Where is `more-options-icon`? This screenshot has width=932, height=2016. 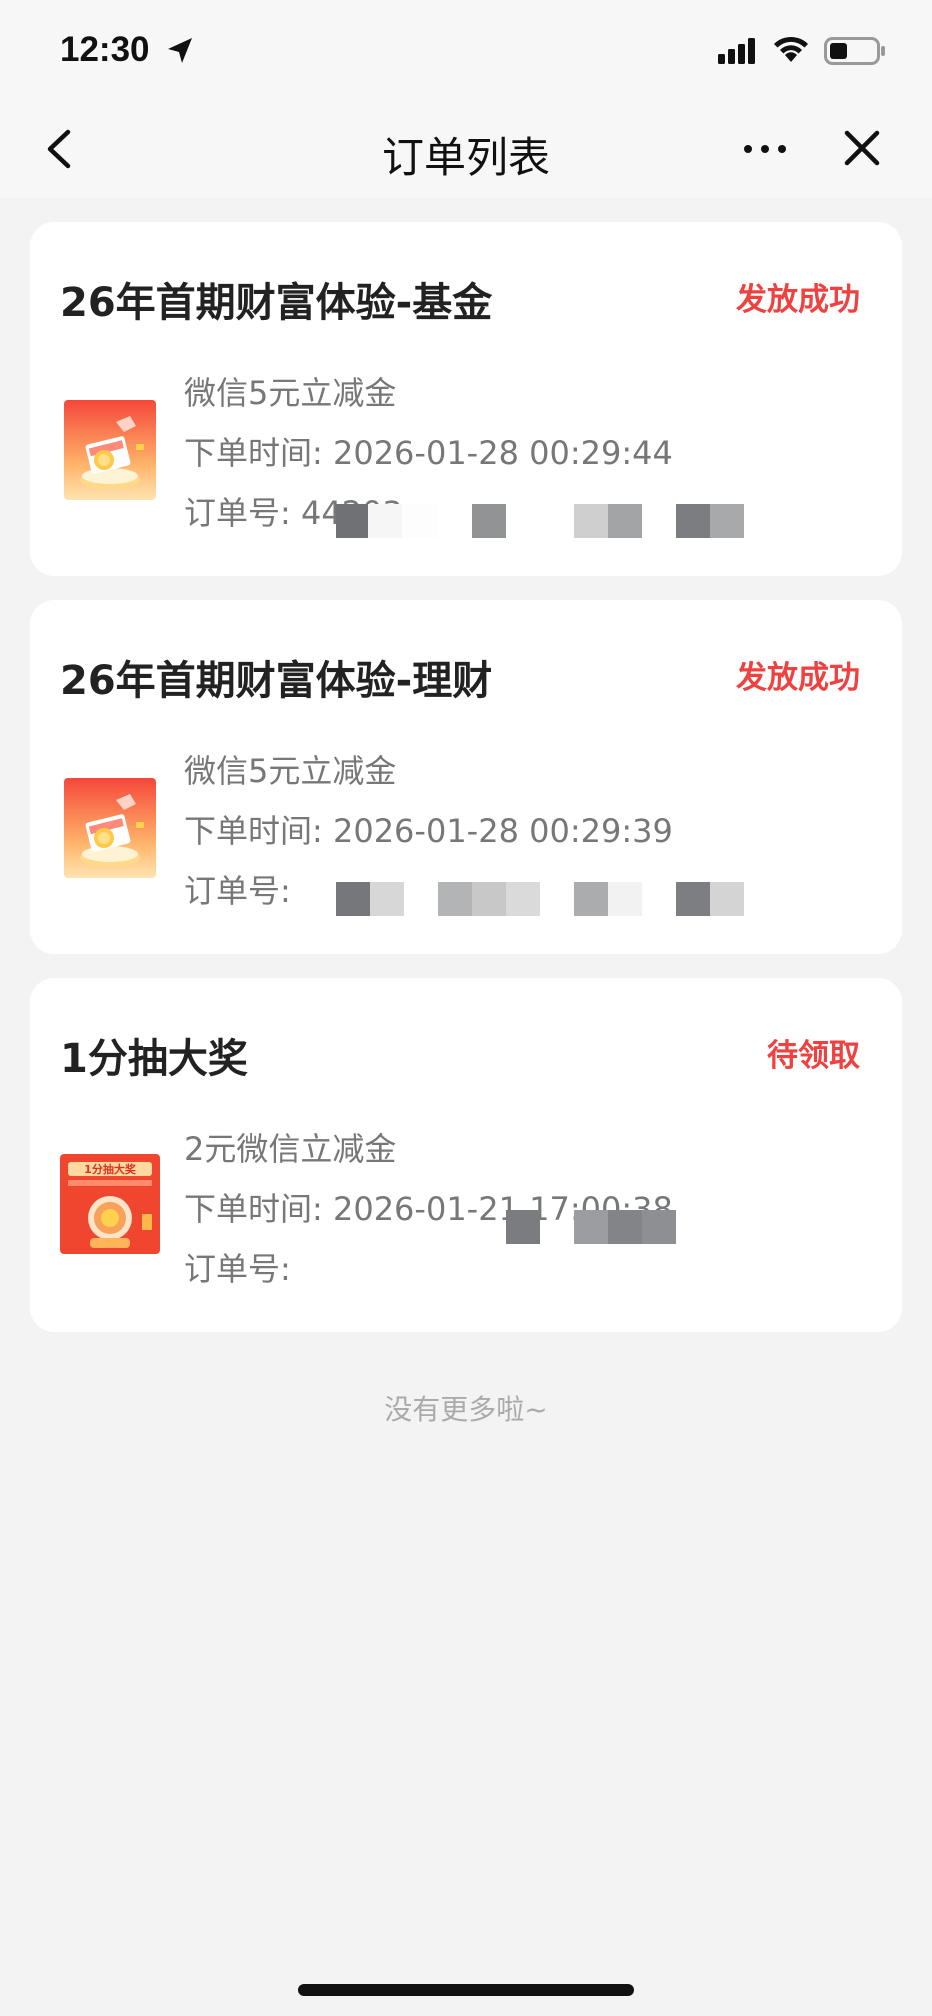 more-options-icon is located at coordinates (765, 149).